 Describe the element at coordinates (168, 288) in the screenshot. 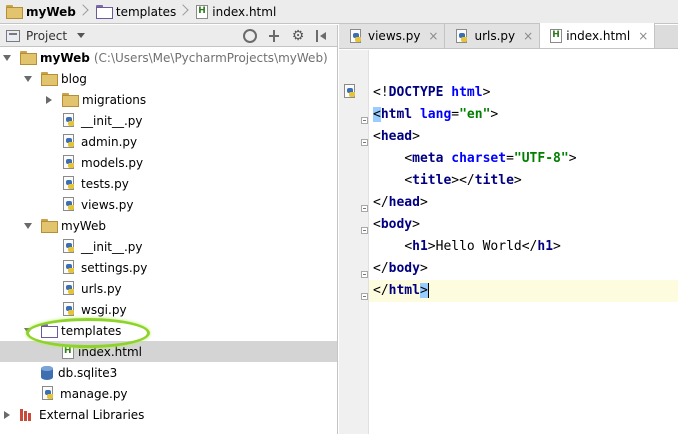

I see `tree-row: urls.py` at that location.